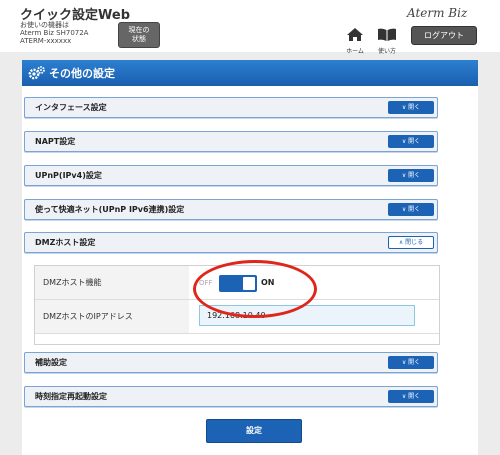 The width and height of the screenshot is (500, 455). Describe the element at coordinates (250, 73) in the screenshot. I see `panel-title-bar: その他の設定` at that location.